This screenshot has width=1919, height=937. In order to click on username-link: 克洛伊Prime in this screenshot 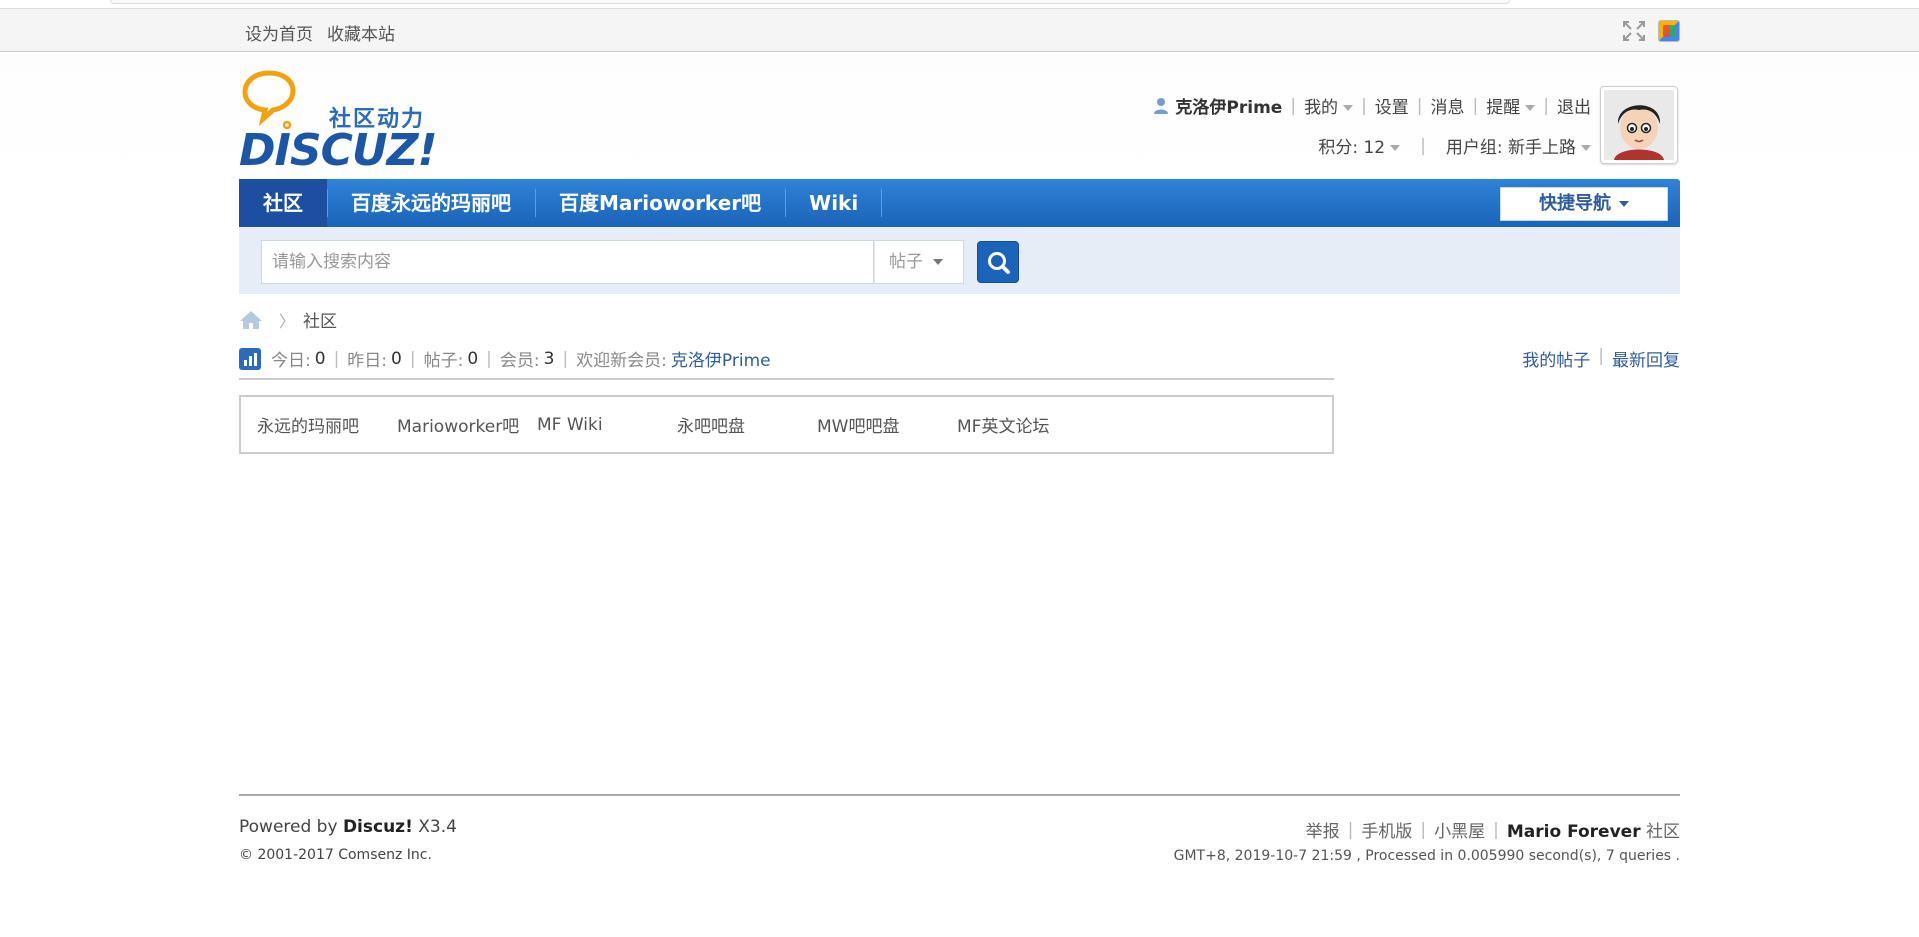, I will do `click(1228, 105)`.